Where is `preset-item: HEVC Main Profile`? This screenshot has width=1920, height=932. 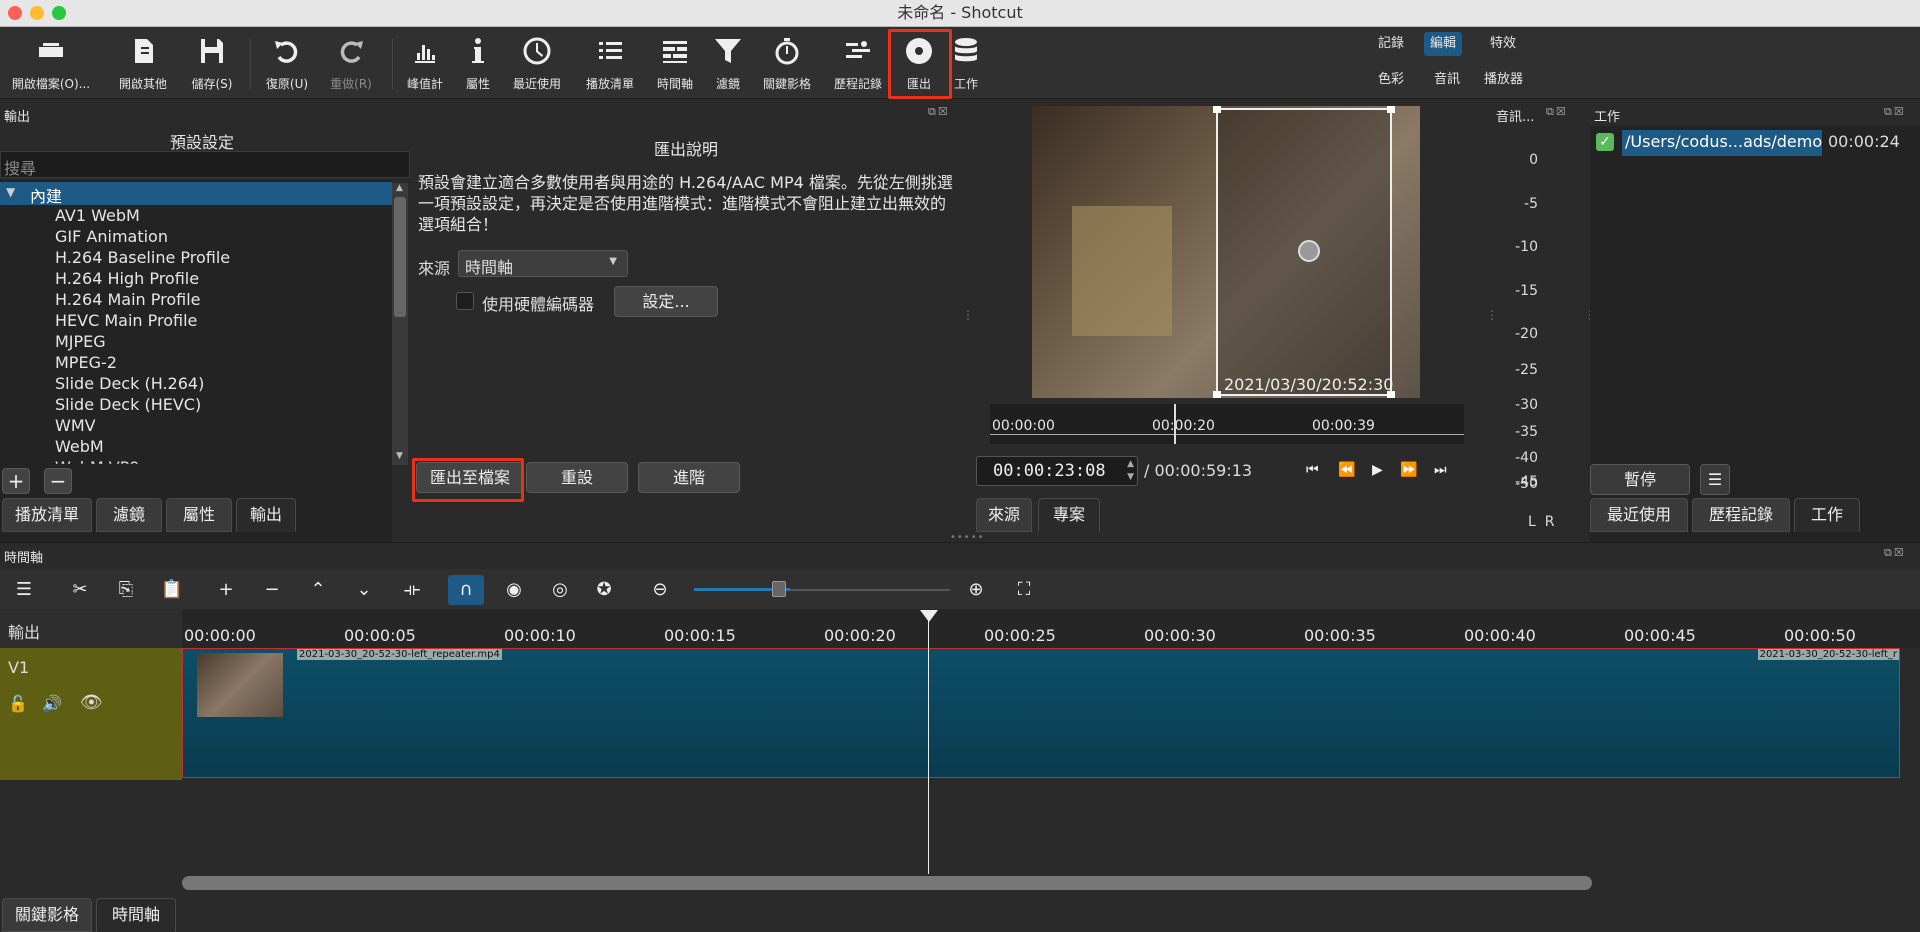
preset-item: HEVC Main Profile is located at coordinates (126, 320).